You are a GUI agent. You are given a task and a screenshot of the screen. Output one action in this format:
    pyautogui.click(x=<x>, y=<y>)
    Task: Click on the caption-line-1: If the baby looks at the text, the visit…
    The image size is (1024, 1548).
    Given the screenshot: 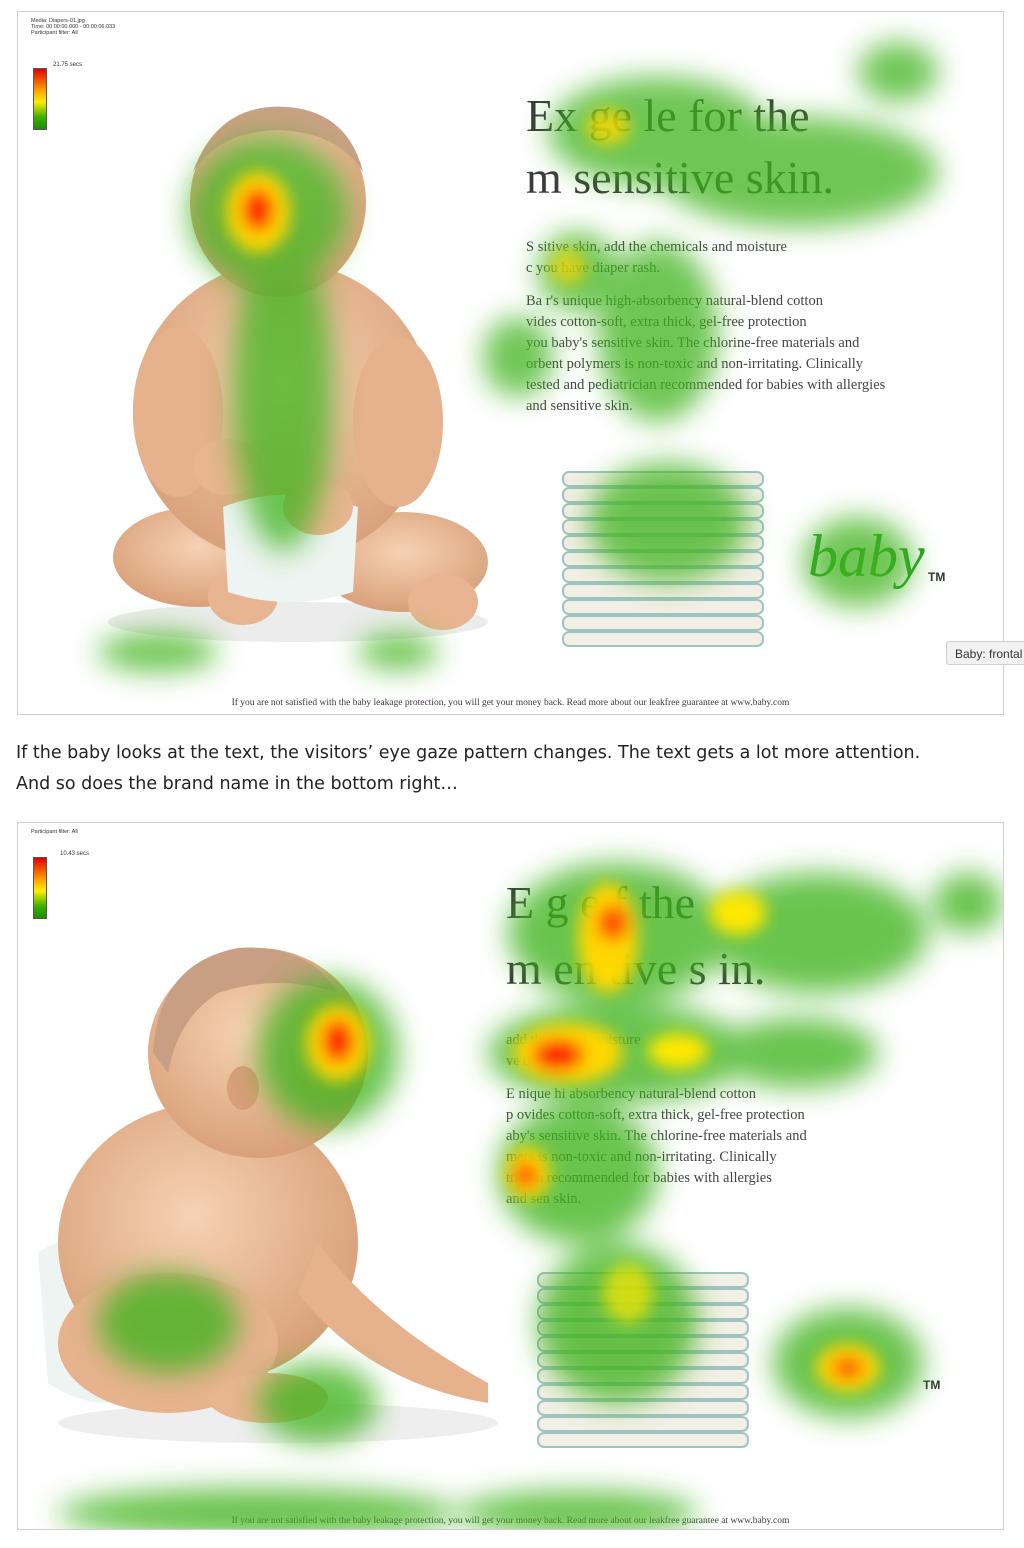 What is the action you would take?
    pyautogui.click(x=468, y=753)
    